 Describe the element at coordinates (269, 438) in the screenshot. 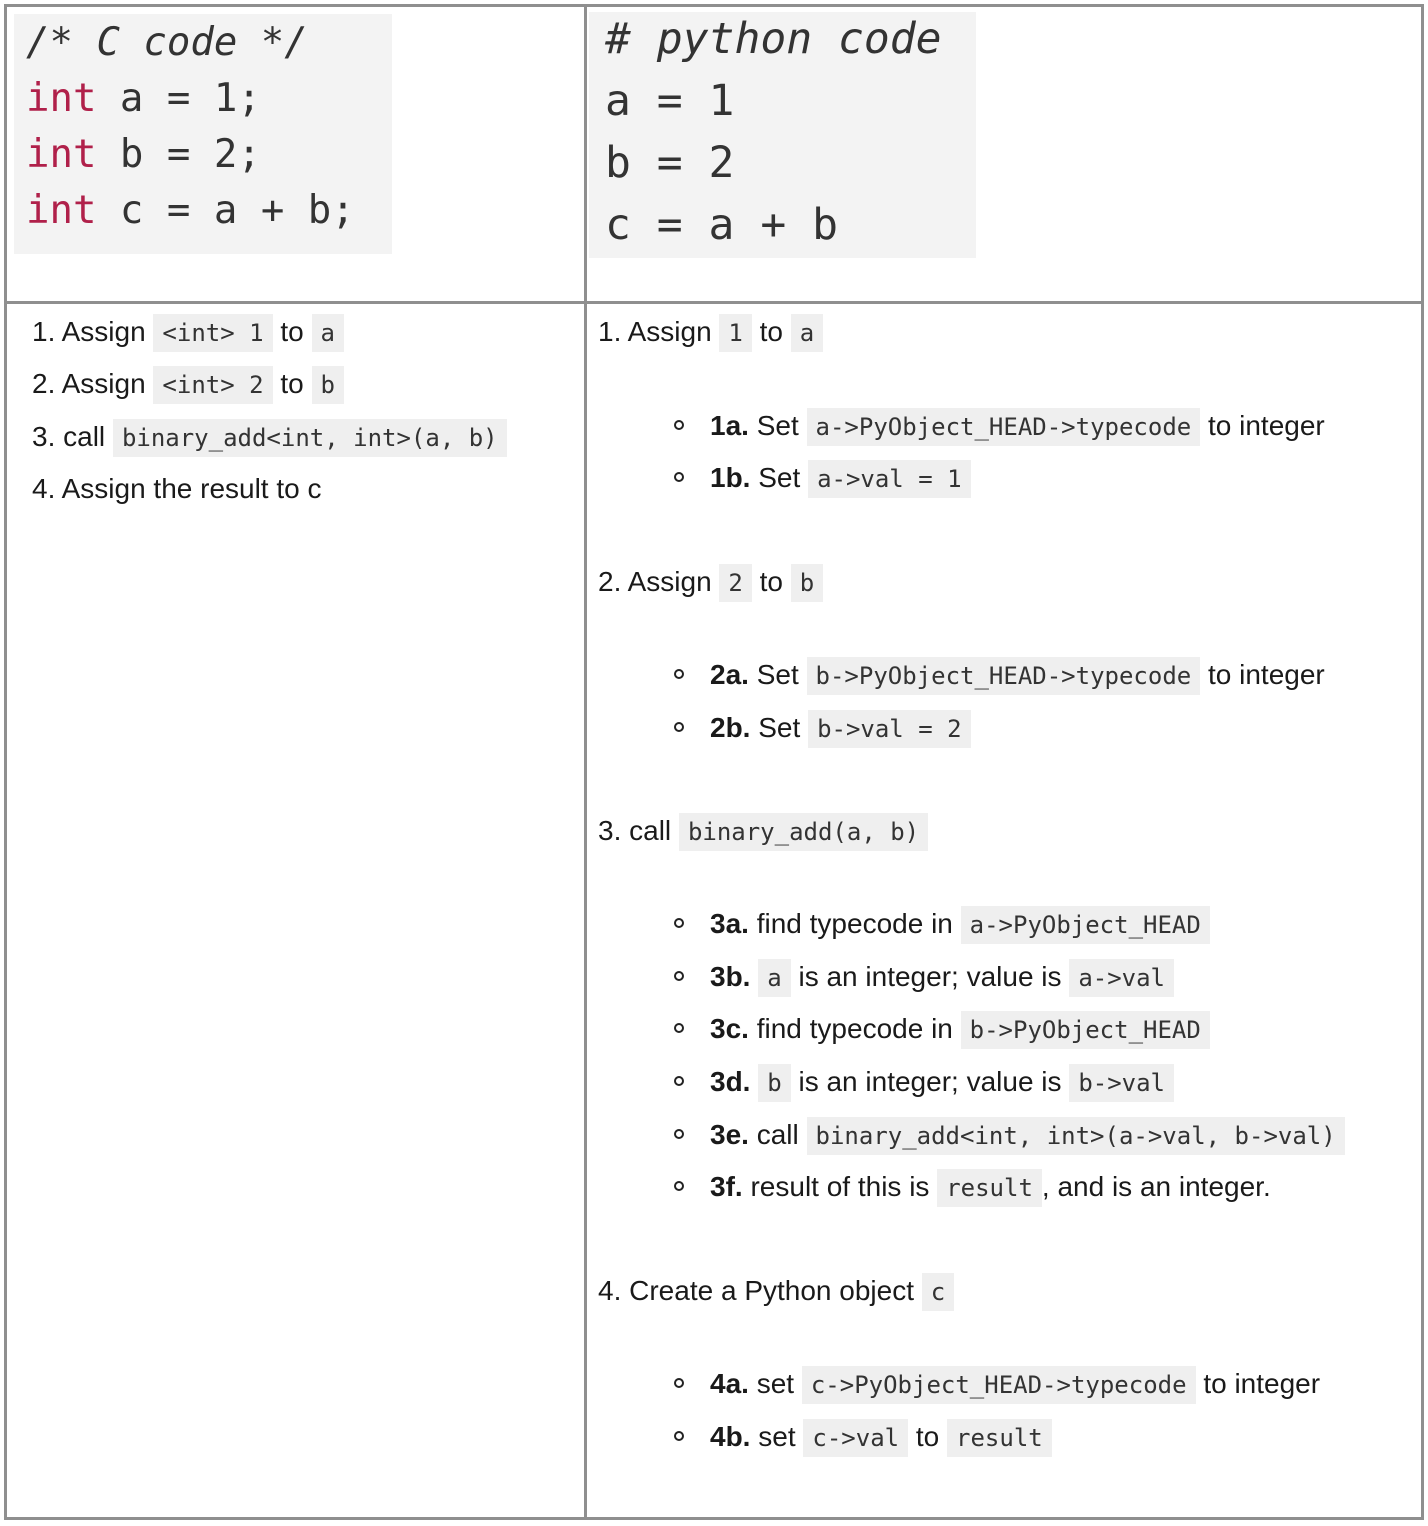

I see `list-item: 3. call binary_add<int, int>(a, b)` at that location.